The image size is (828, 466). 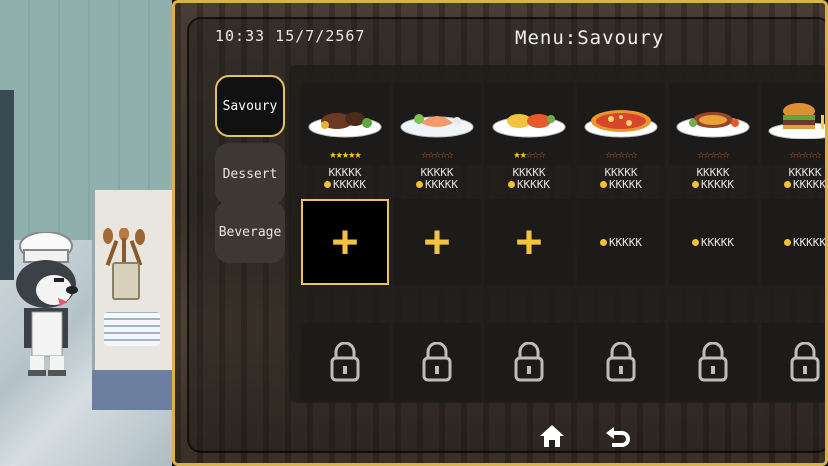 What do you see at coordinates (796, 121) in the screenshot?
I see `burger-plate-icon` at bounding box center [796, 121].